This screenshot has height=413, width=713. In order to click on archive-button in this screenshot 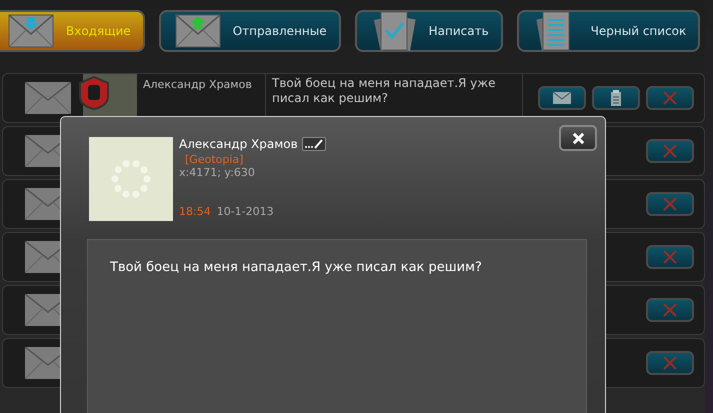, I will do `click(616, 98)`.